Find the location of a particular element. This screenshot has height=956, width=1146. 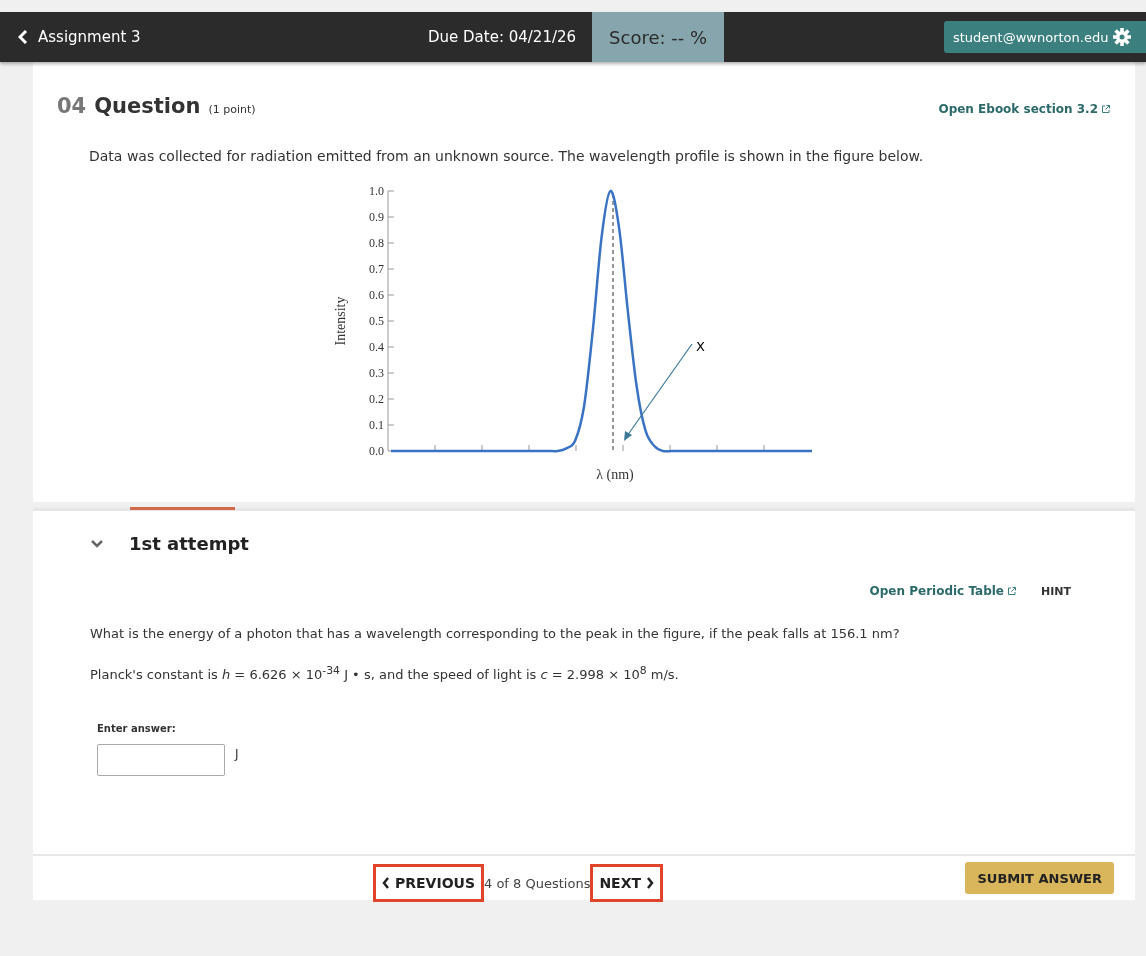

tick-label: 0.1 is located at coordinates (376, 425).